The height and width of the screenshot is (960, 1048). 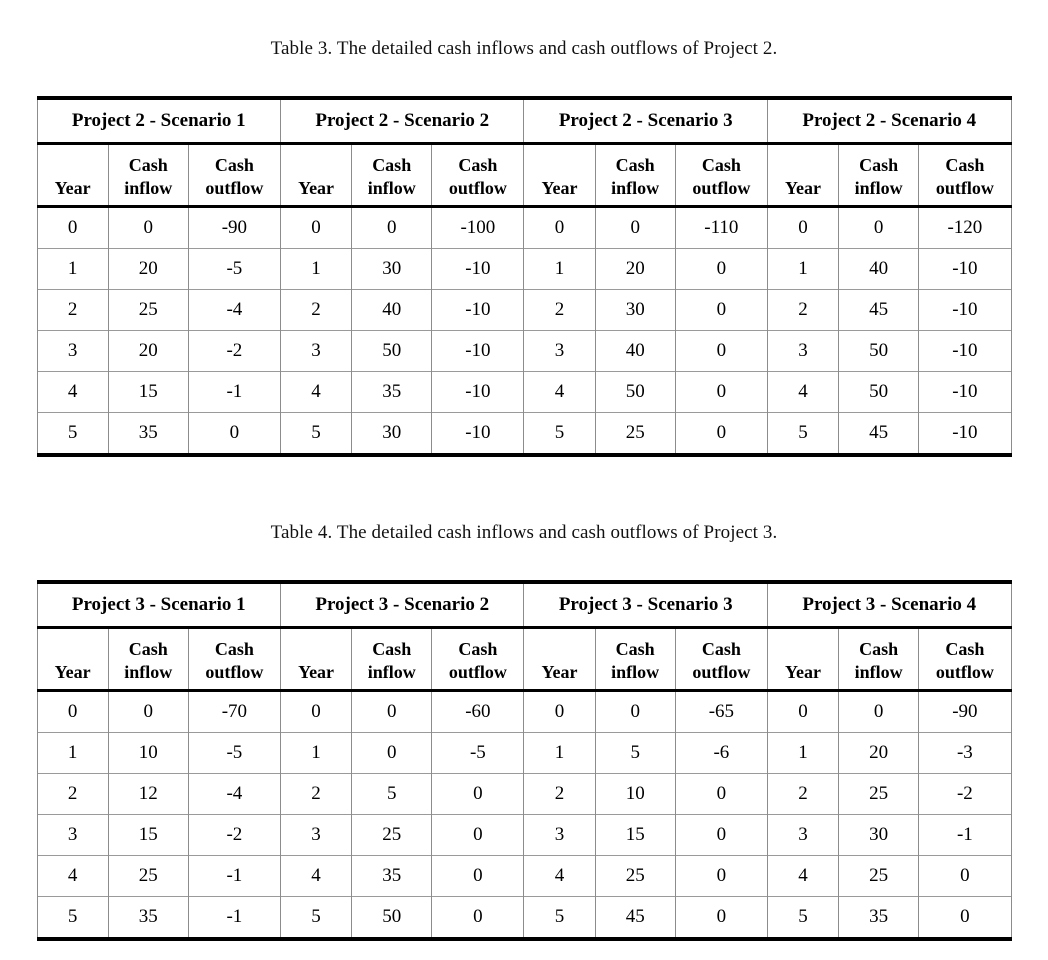 I want to click on cell-cash-inflow: 15, so click(x=635, y=835).